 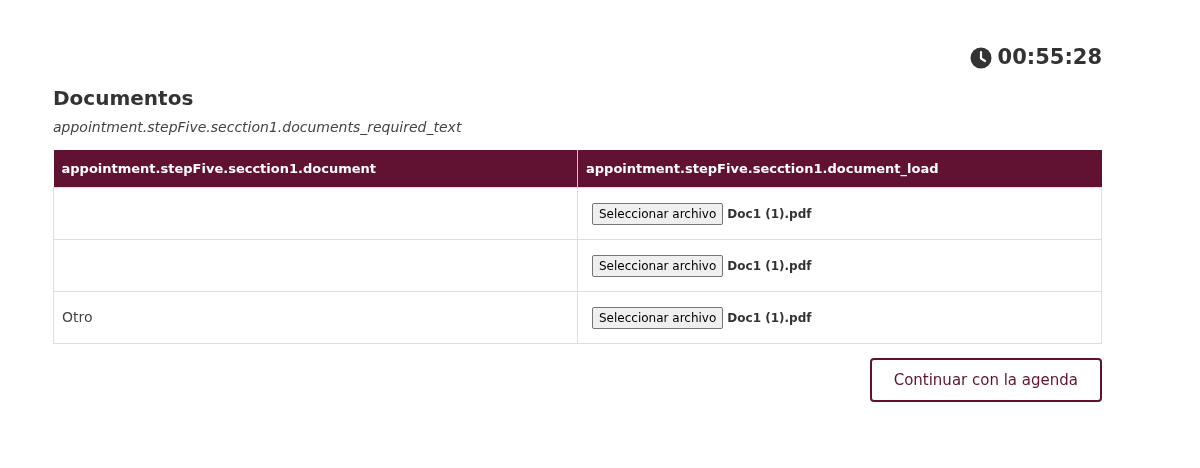 What do you see at coordinates (980, 57) in the screenshot?
I see `clock-icon` at bounding box center [980, 57].